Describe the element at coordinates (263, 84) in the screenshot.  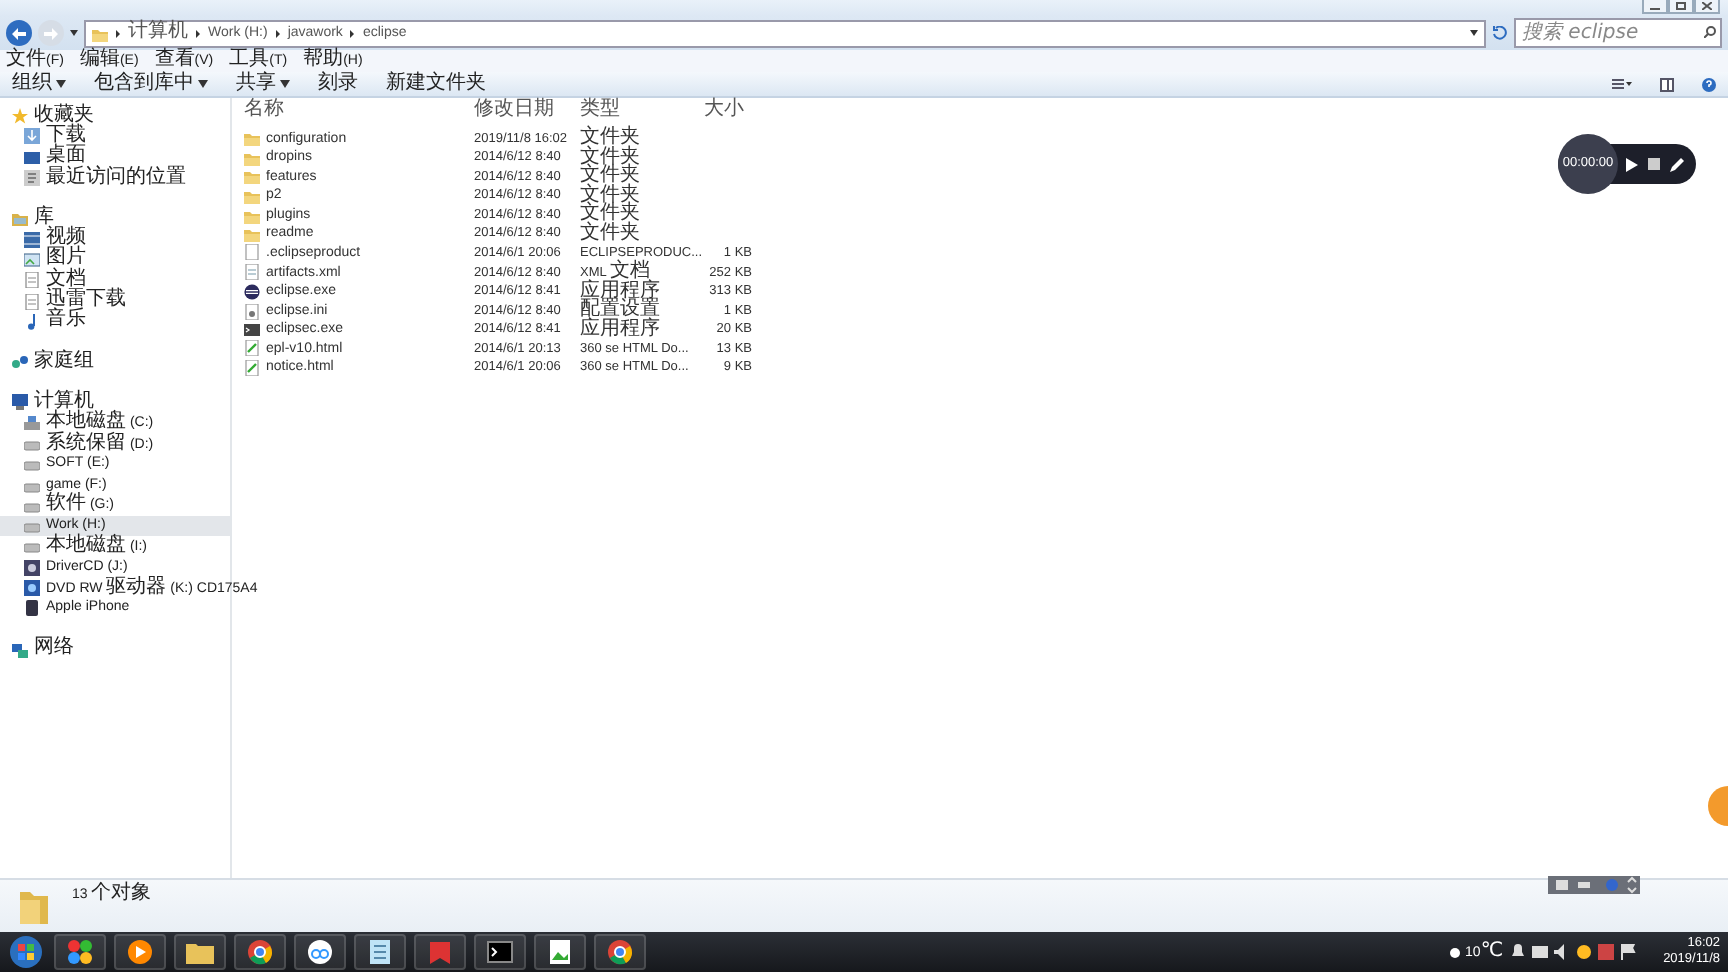
I see `toolbar-button: 共享` at that location.